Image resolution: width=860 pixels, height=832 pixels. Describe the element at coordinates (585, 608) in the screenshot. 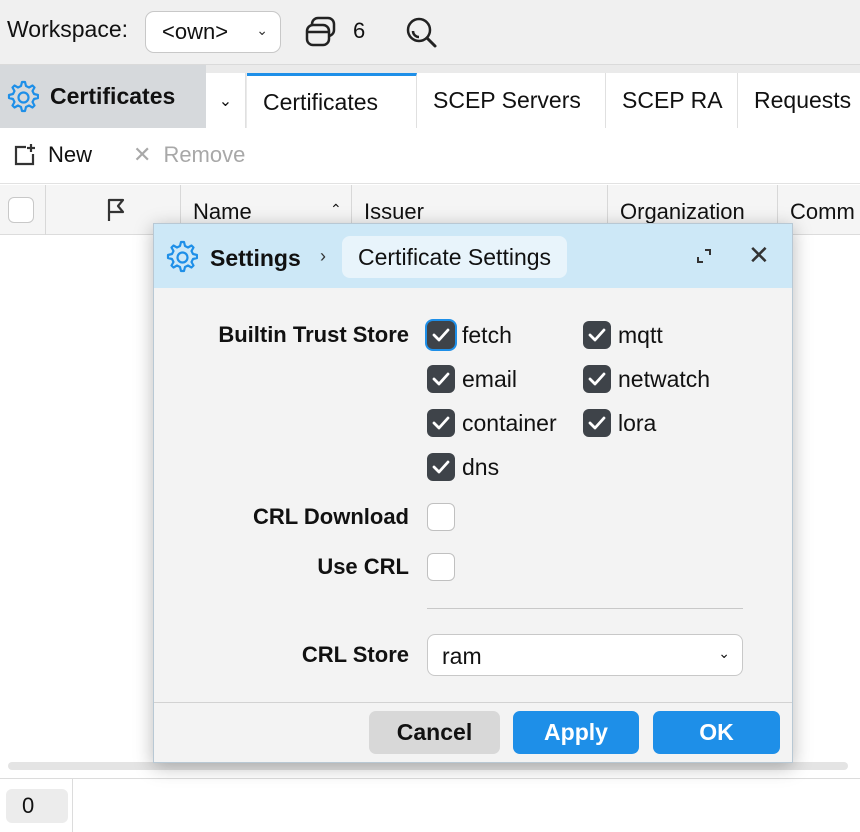

I see `divider` at that location.